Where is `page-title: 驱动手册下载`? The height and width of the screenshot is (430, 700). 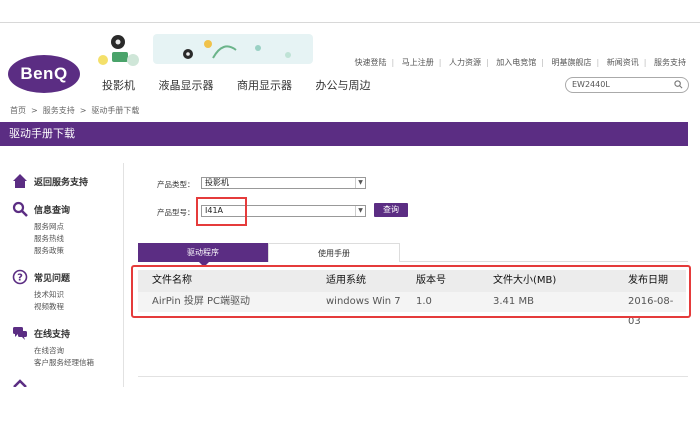
page-title: 驱动手册下载 is located at coordinates (42, 133).